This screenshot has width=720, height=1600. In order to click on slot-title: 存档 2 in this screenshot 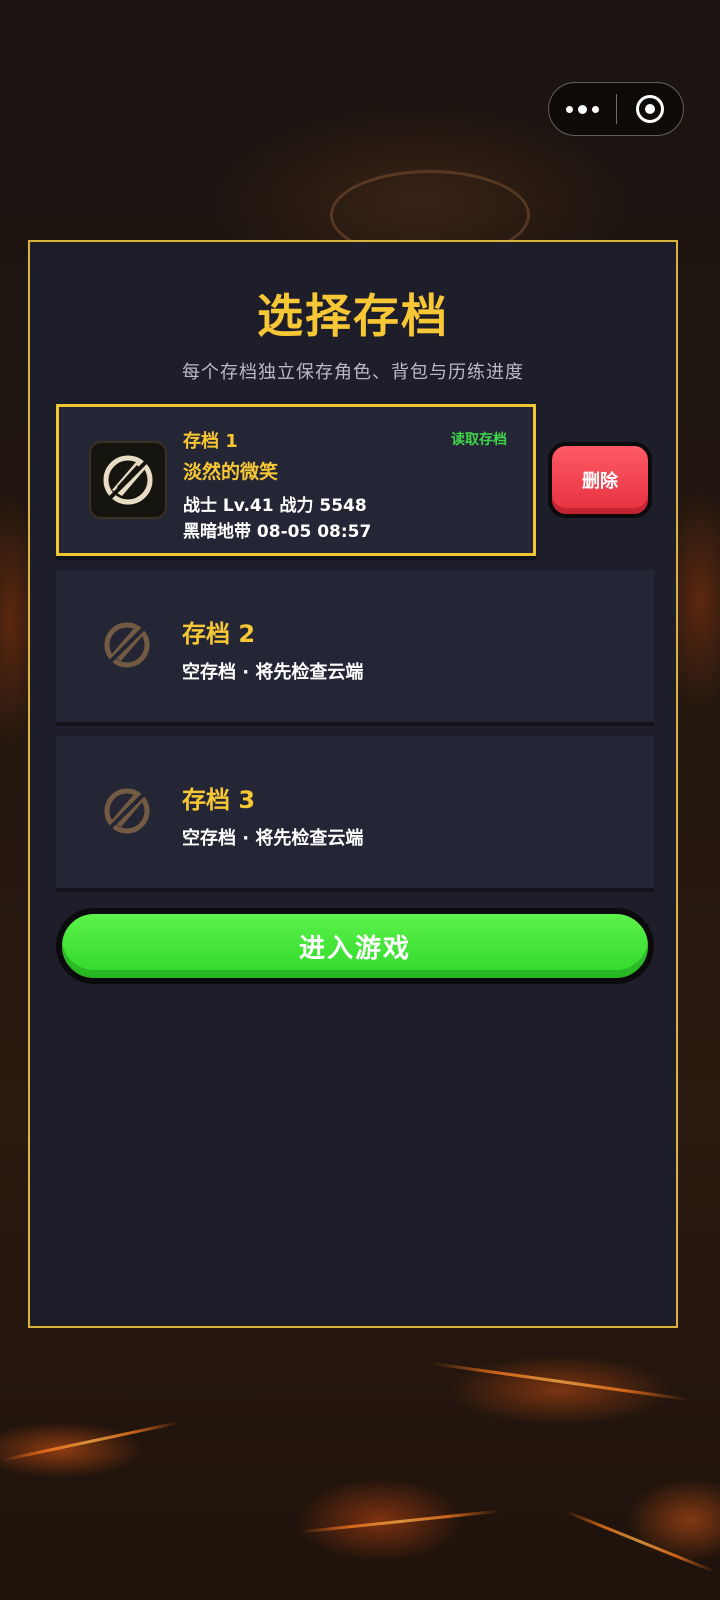, I will do `click(219, 634)`.